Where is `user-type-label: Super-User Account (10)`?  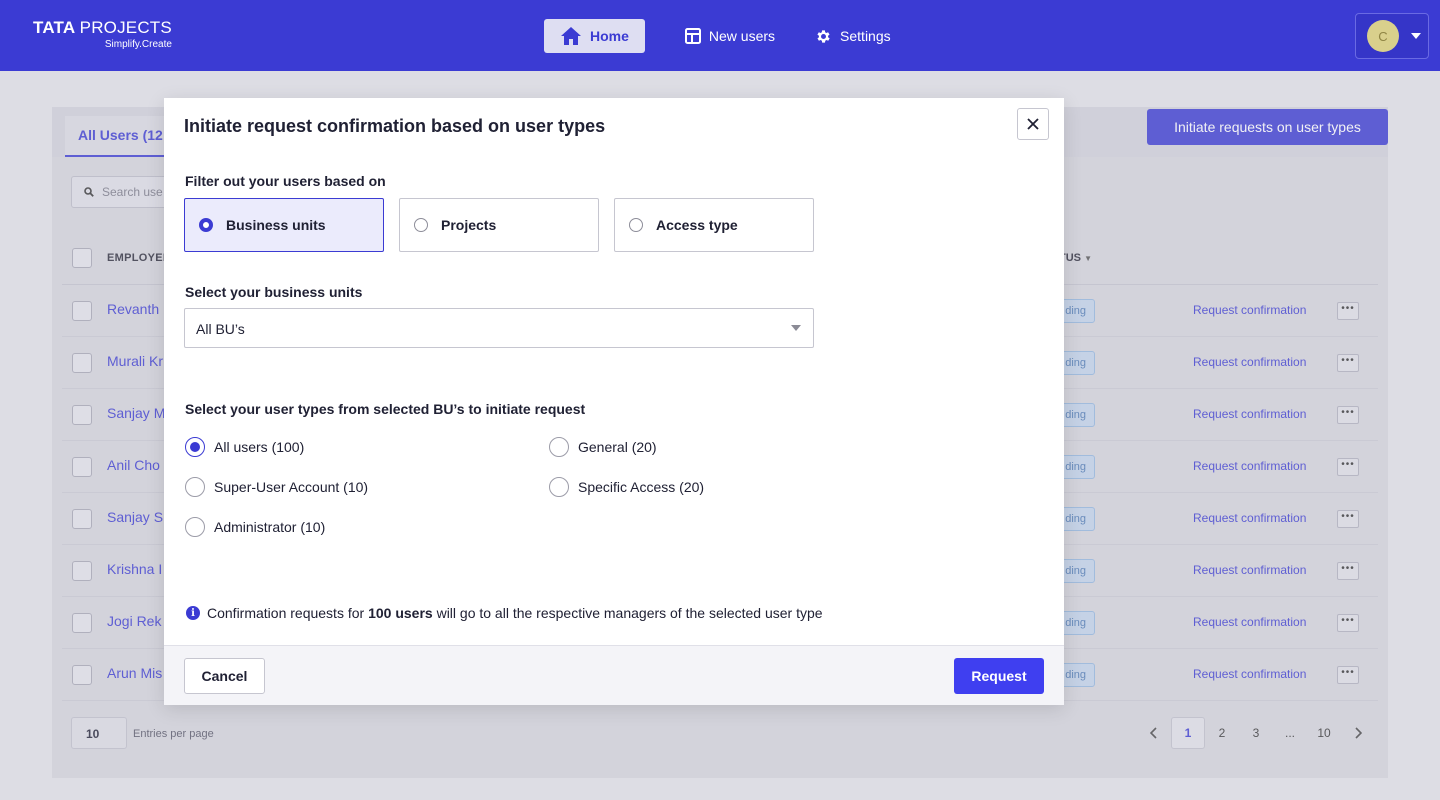
user-type-label: Super-User Account (10) is located at coordinates (291, 487).